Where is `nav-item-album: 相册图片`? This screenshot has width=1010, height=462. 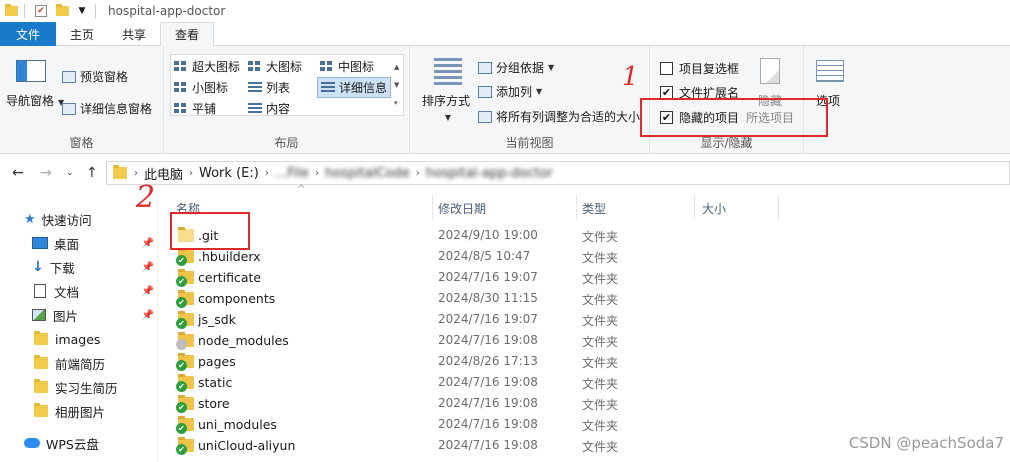 nav-item-album: 相册图片 is located at coordinates (95, 411).